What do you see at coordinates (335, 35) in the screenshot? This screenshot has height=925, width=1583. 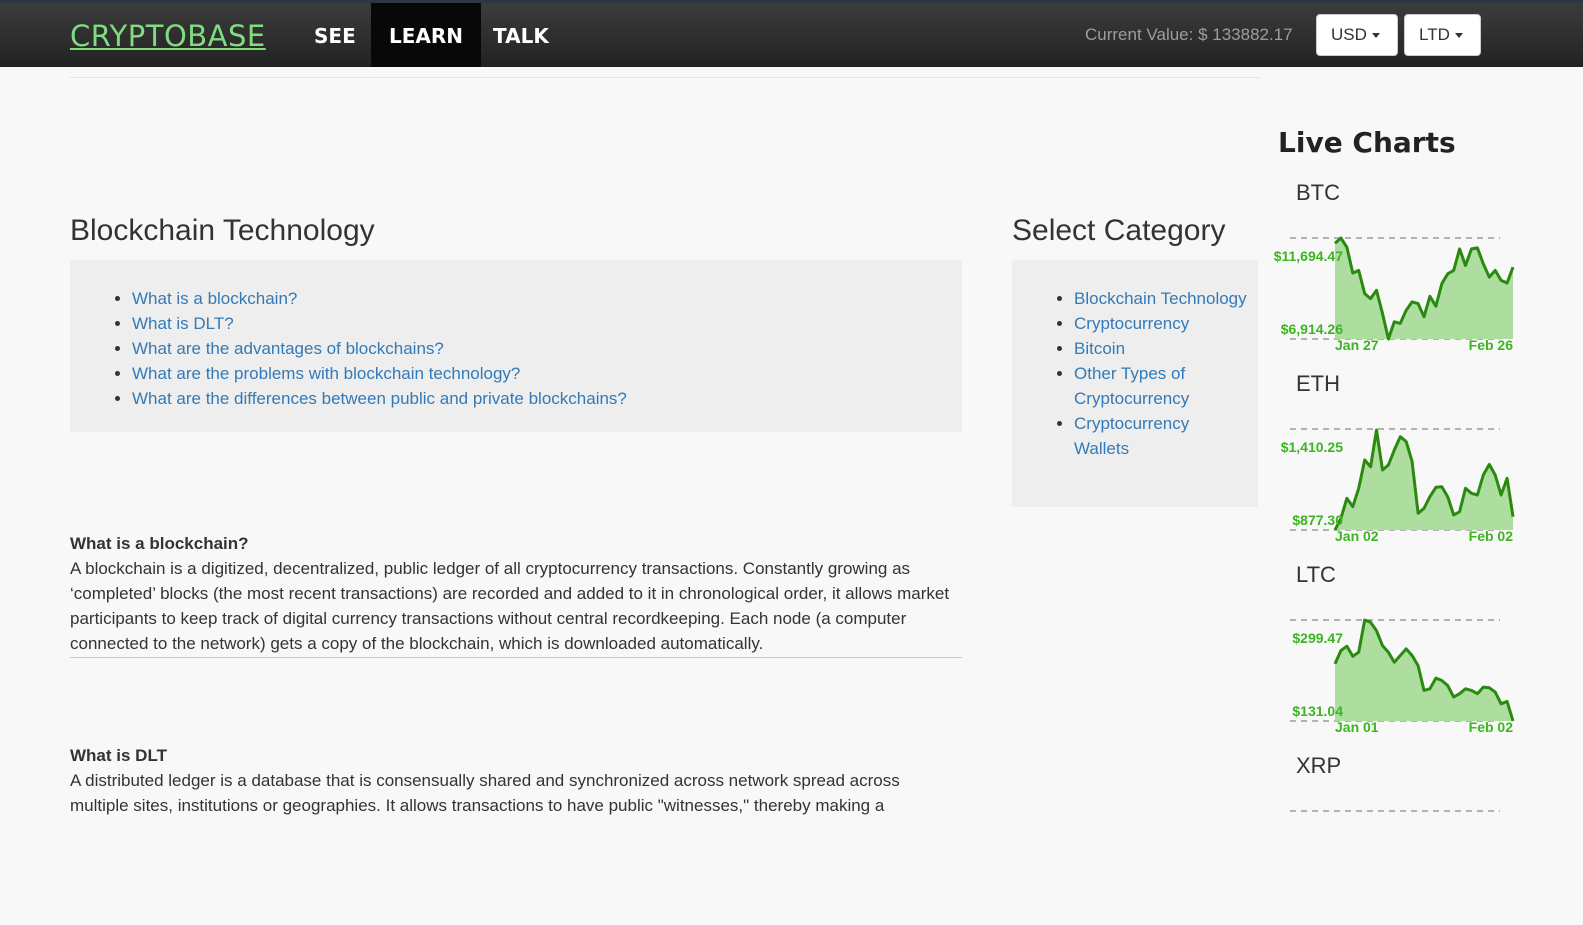 I see `nav-see: SEE` at bounding box center [335, 35].